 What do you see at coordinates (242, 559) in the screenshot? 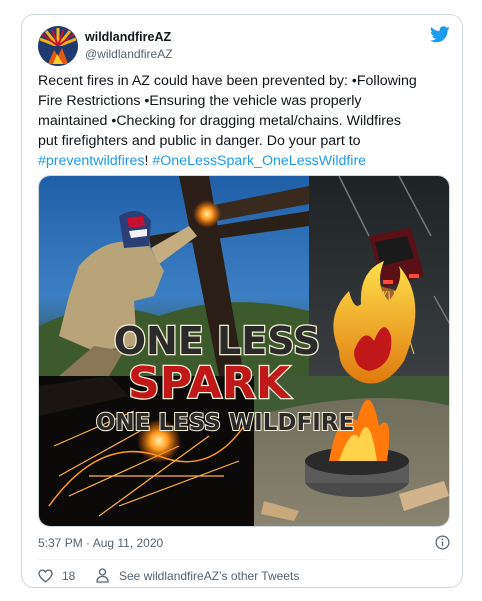
I see `divider` at bounding box center [242, 559].